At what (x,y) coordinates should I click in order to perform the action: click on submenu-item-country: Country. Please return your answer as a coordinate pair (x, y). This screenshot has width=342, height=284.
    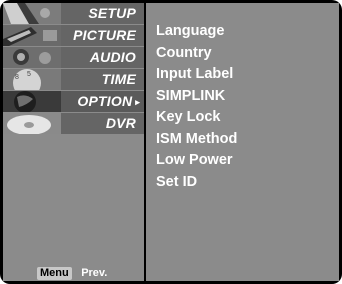
    Looking at the image, I should click on (196, 54).